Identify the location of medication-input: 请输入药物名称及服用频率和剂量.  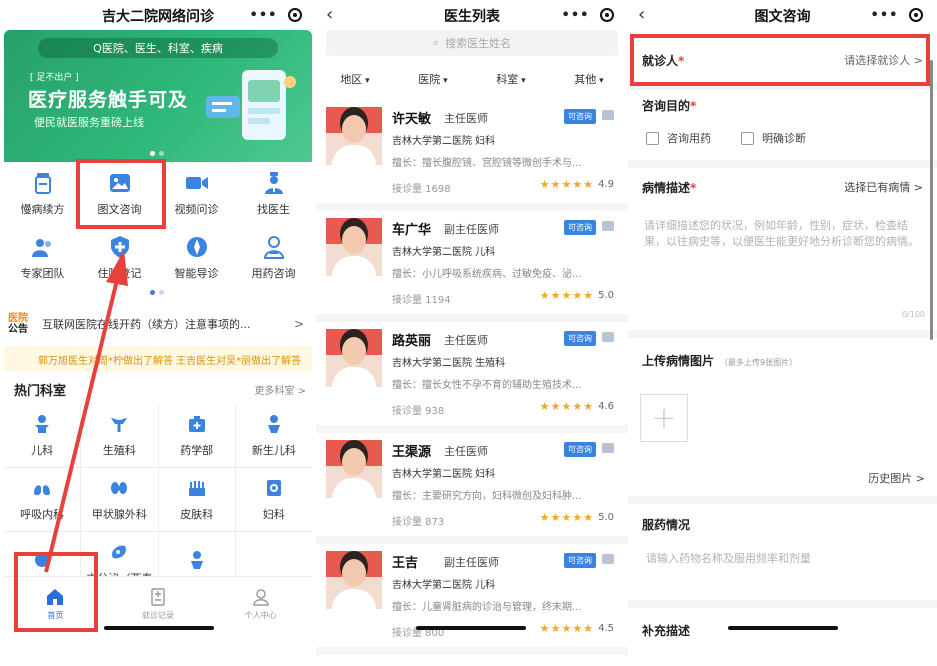
(728, 558).